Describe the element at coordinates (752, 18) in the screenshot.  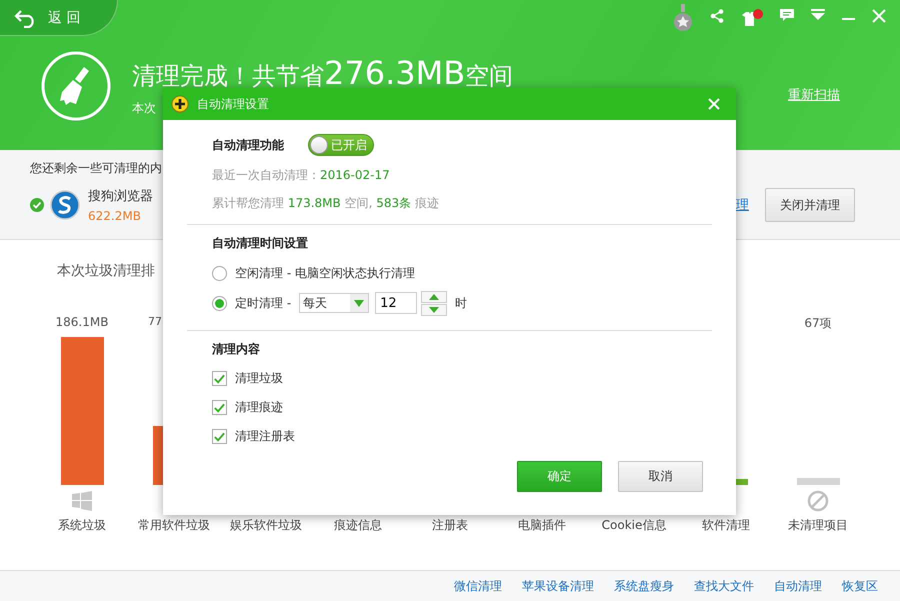
I see `shirt-icon` at that location.